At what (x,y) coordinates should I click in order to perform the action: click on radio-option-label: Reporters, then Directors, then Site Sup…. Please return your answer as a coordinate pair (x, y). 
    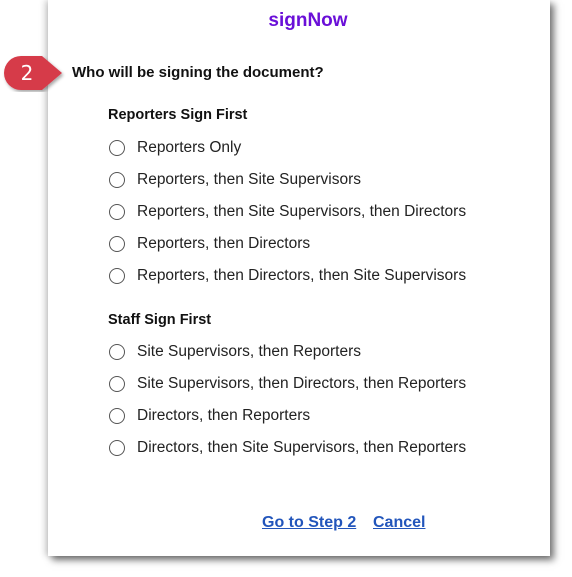
    Looking at the image, I should click on (302, 275).